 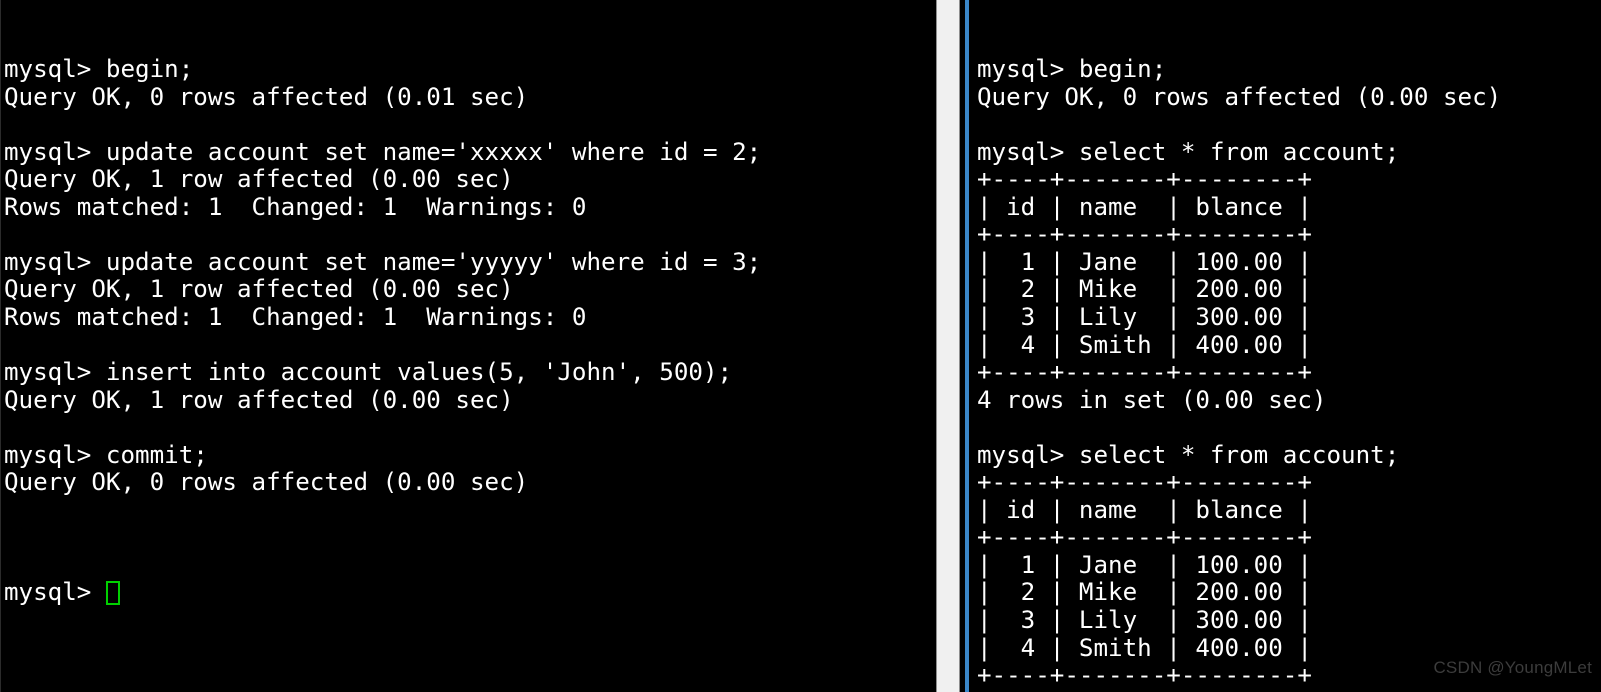 What do you see at coordinates (106, 454) in the screenshot?
I see `terminal-line: mysql> commit;` at bounding box center [106, 454].